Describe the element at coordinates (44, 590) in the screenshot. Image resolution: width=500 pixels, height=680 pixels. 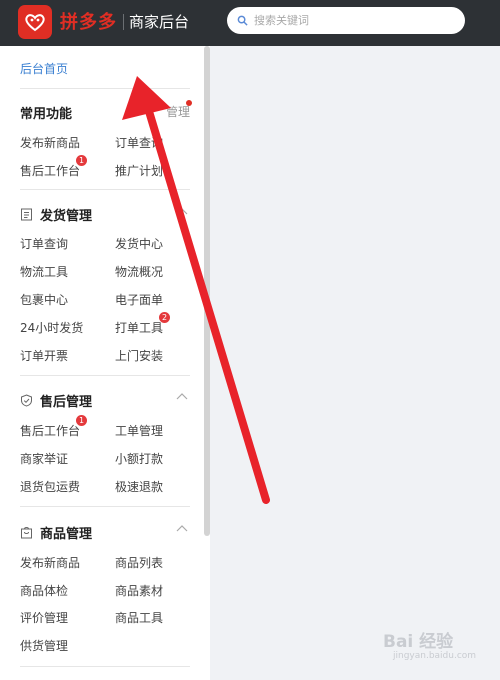
I see `menu-item-goods-check: 商品体检` at that location.